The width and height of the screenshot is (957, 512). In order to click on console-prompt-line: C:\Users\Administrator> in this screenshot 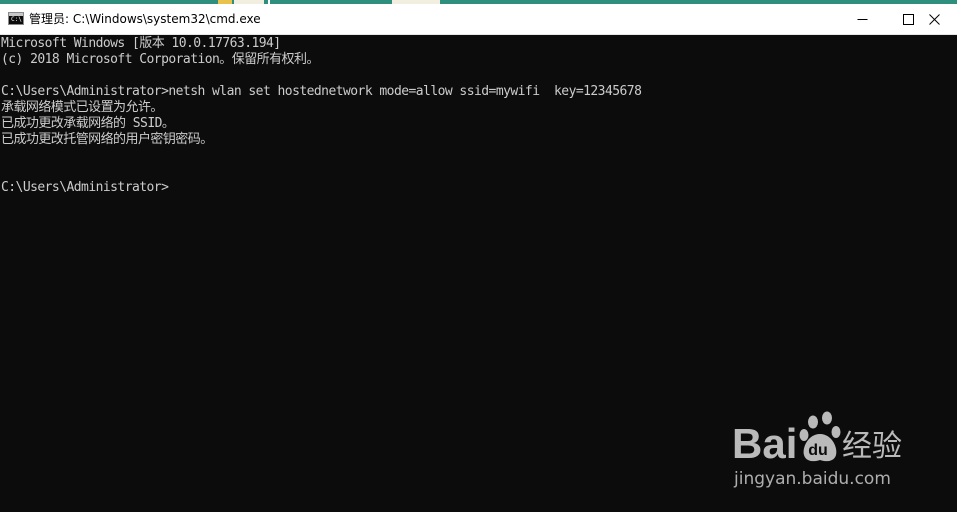, I will do `click(85, 187)`.